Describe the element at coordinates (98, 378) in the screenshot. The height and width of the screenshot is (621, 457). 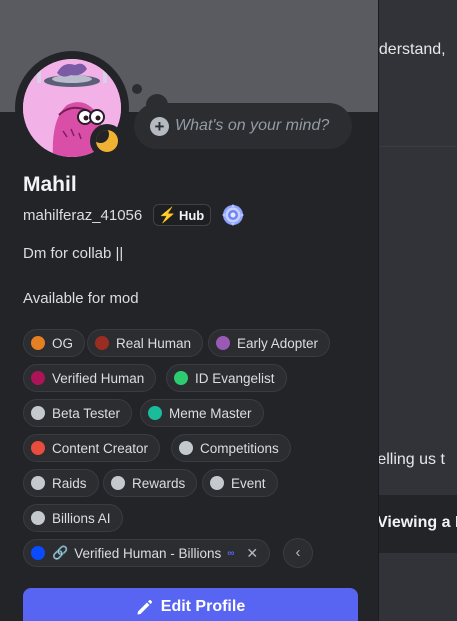
I see `role-label: Verified Human` at that location.